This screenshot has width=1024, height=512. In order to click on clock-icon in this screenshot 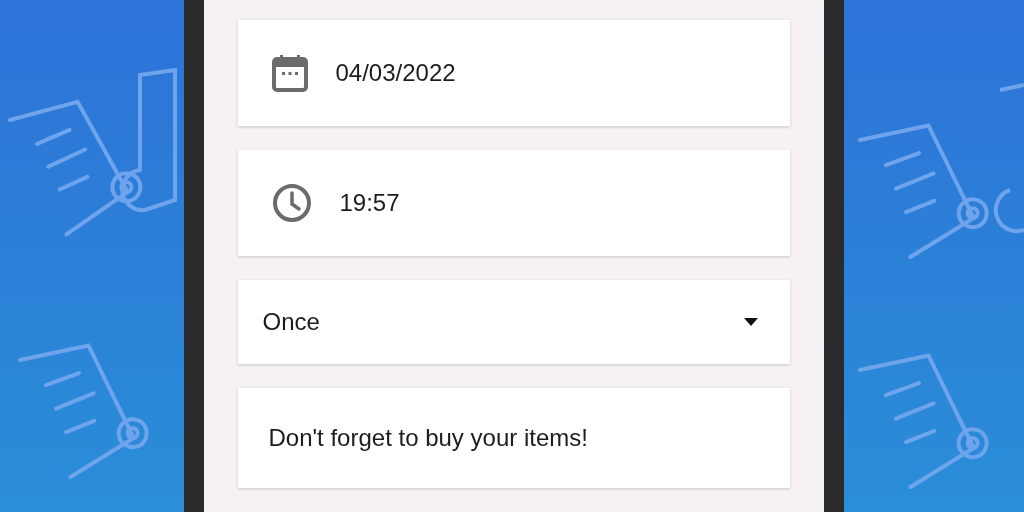, I will do `click(291, 203)`.